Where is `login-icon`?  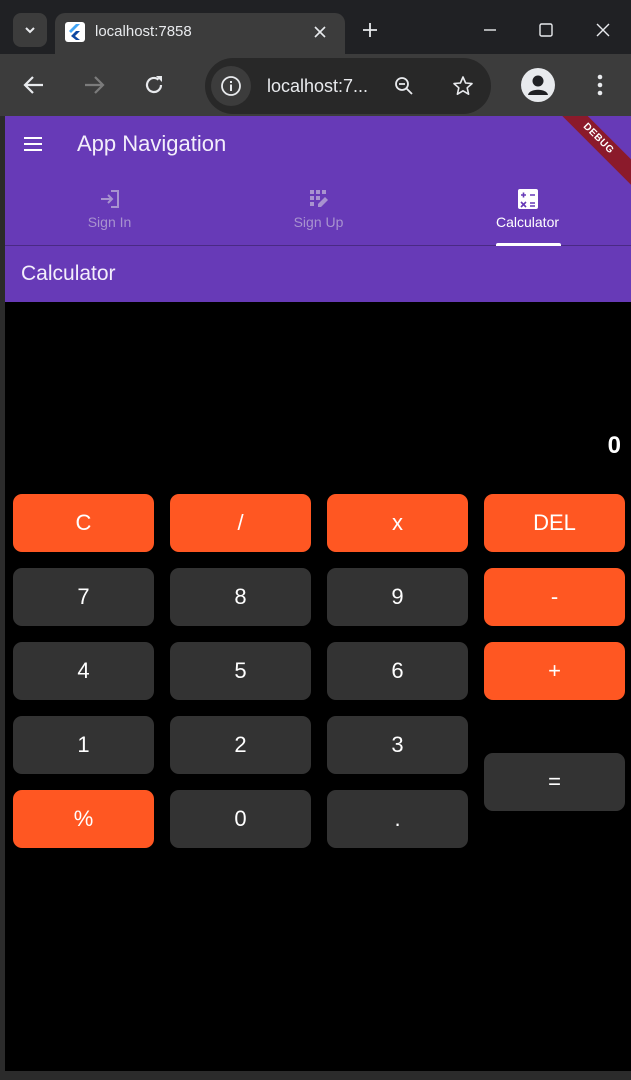 login-icon is located at coordinates (110, 199).